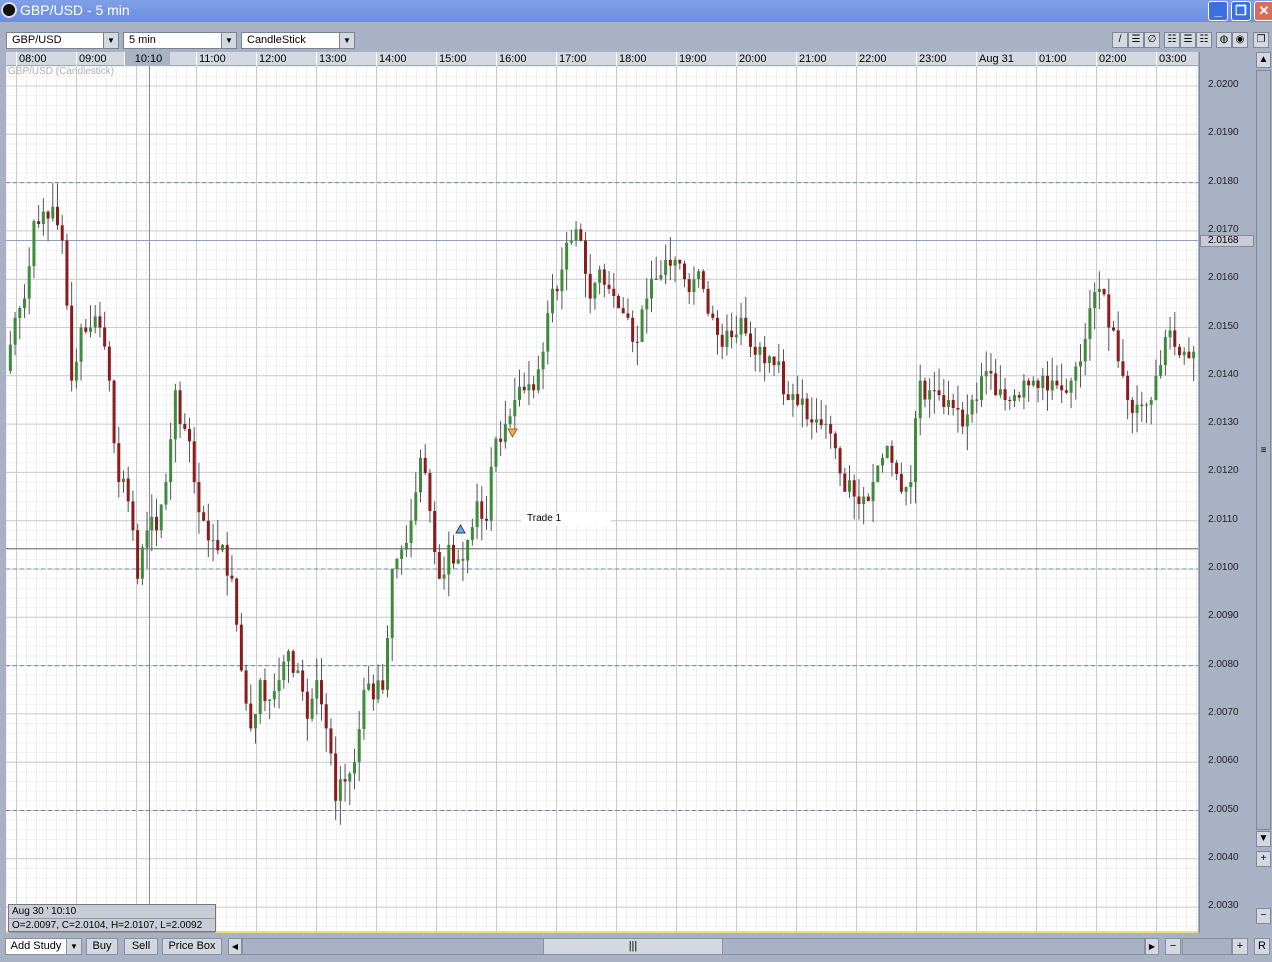  What do you see at coordinates (1223, 712) in the screenshot?
I see `price-label: 2.0070` at bounding box center [1223, 712].